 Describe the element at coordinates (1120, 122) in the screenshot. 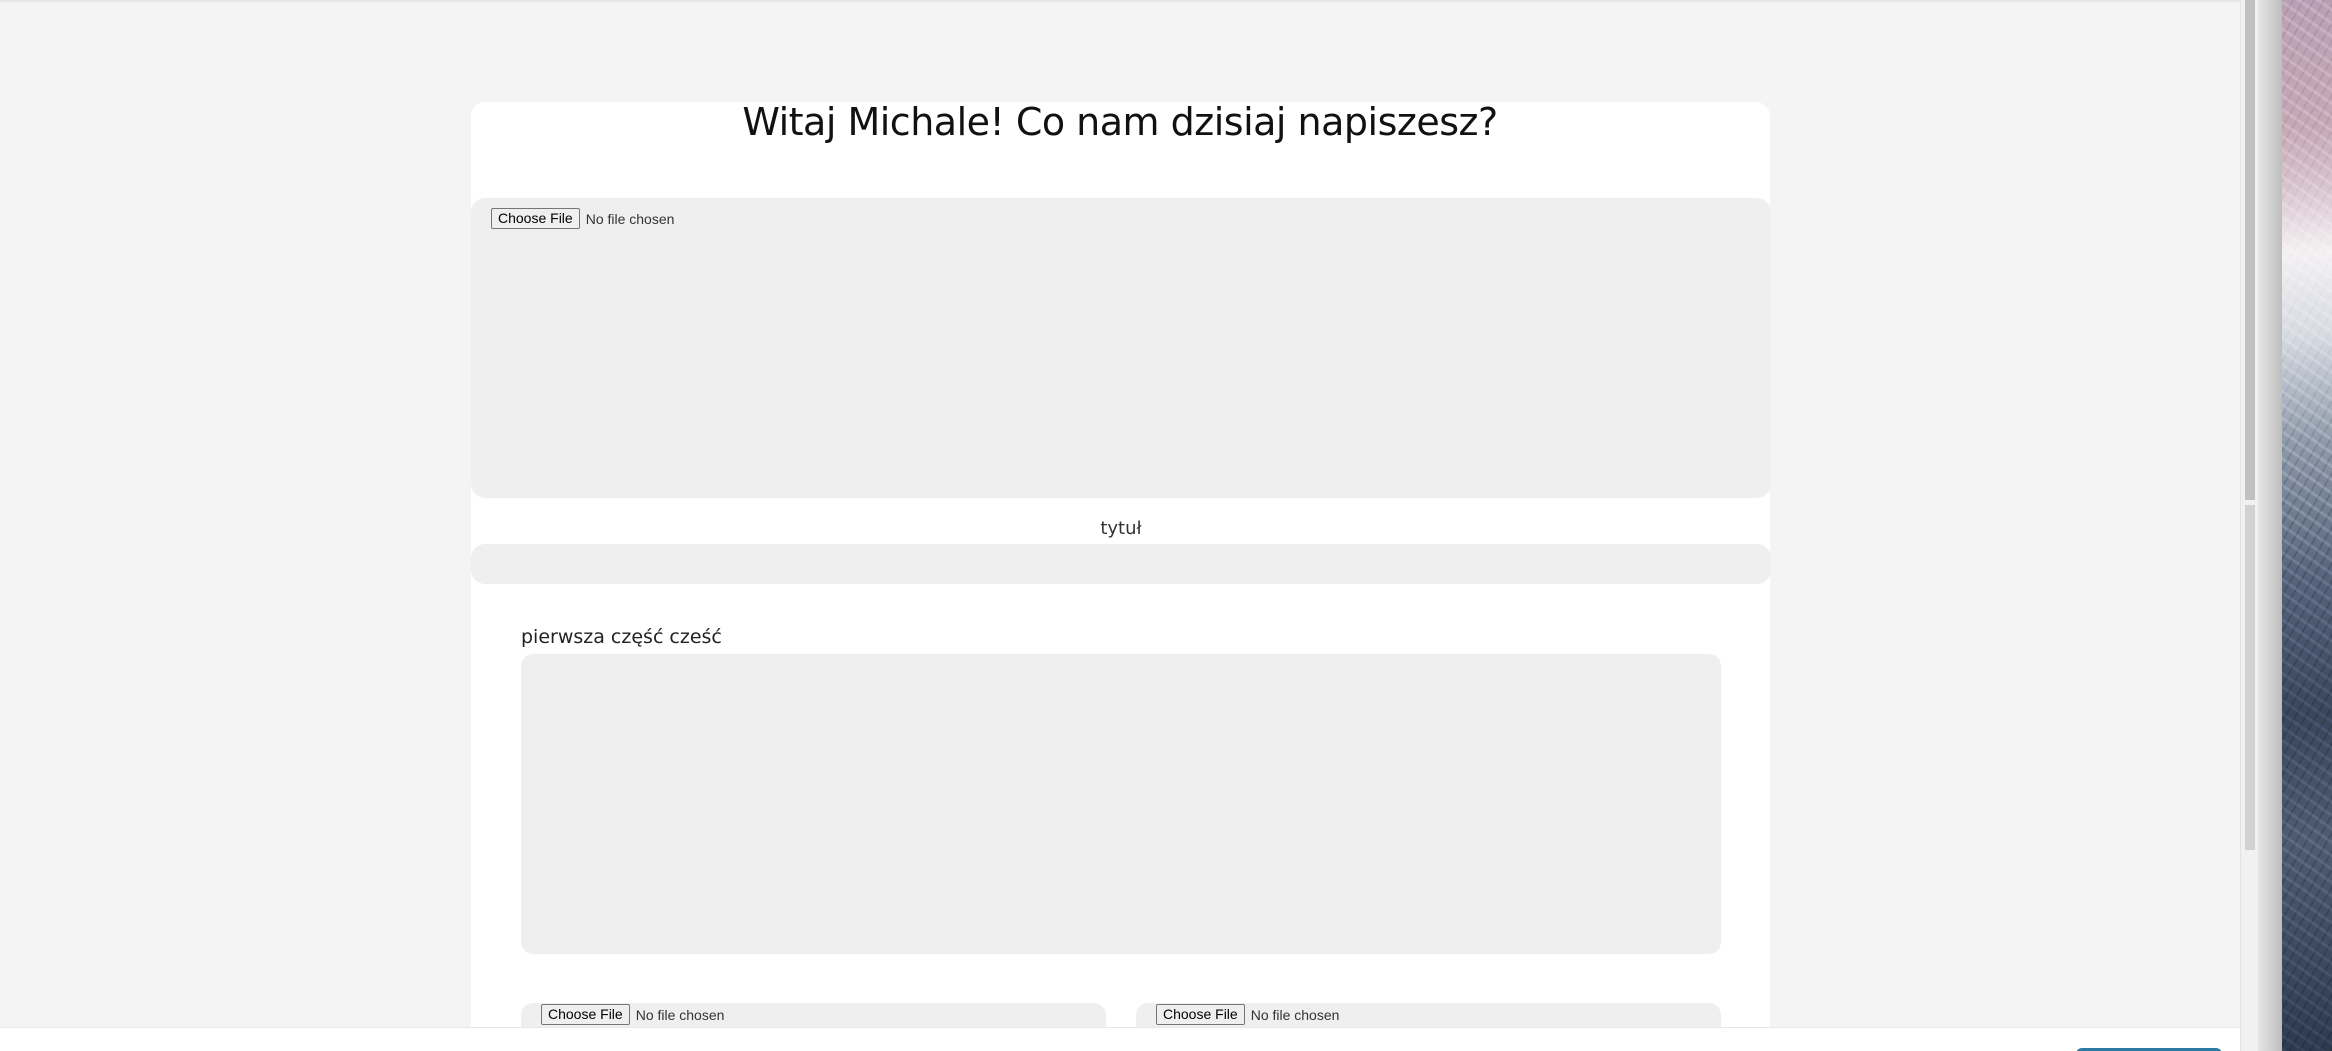

I see `page-title: Witaj Michale! Co nam dzisiaj napiszesz?` at that location.